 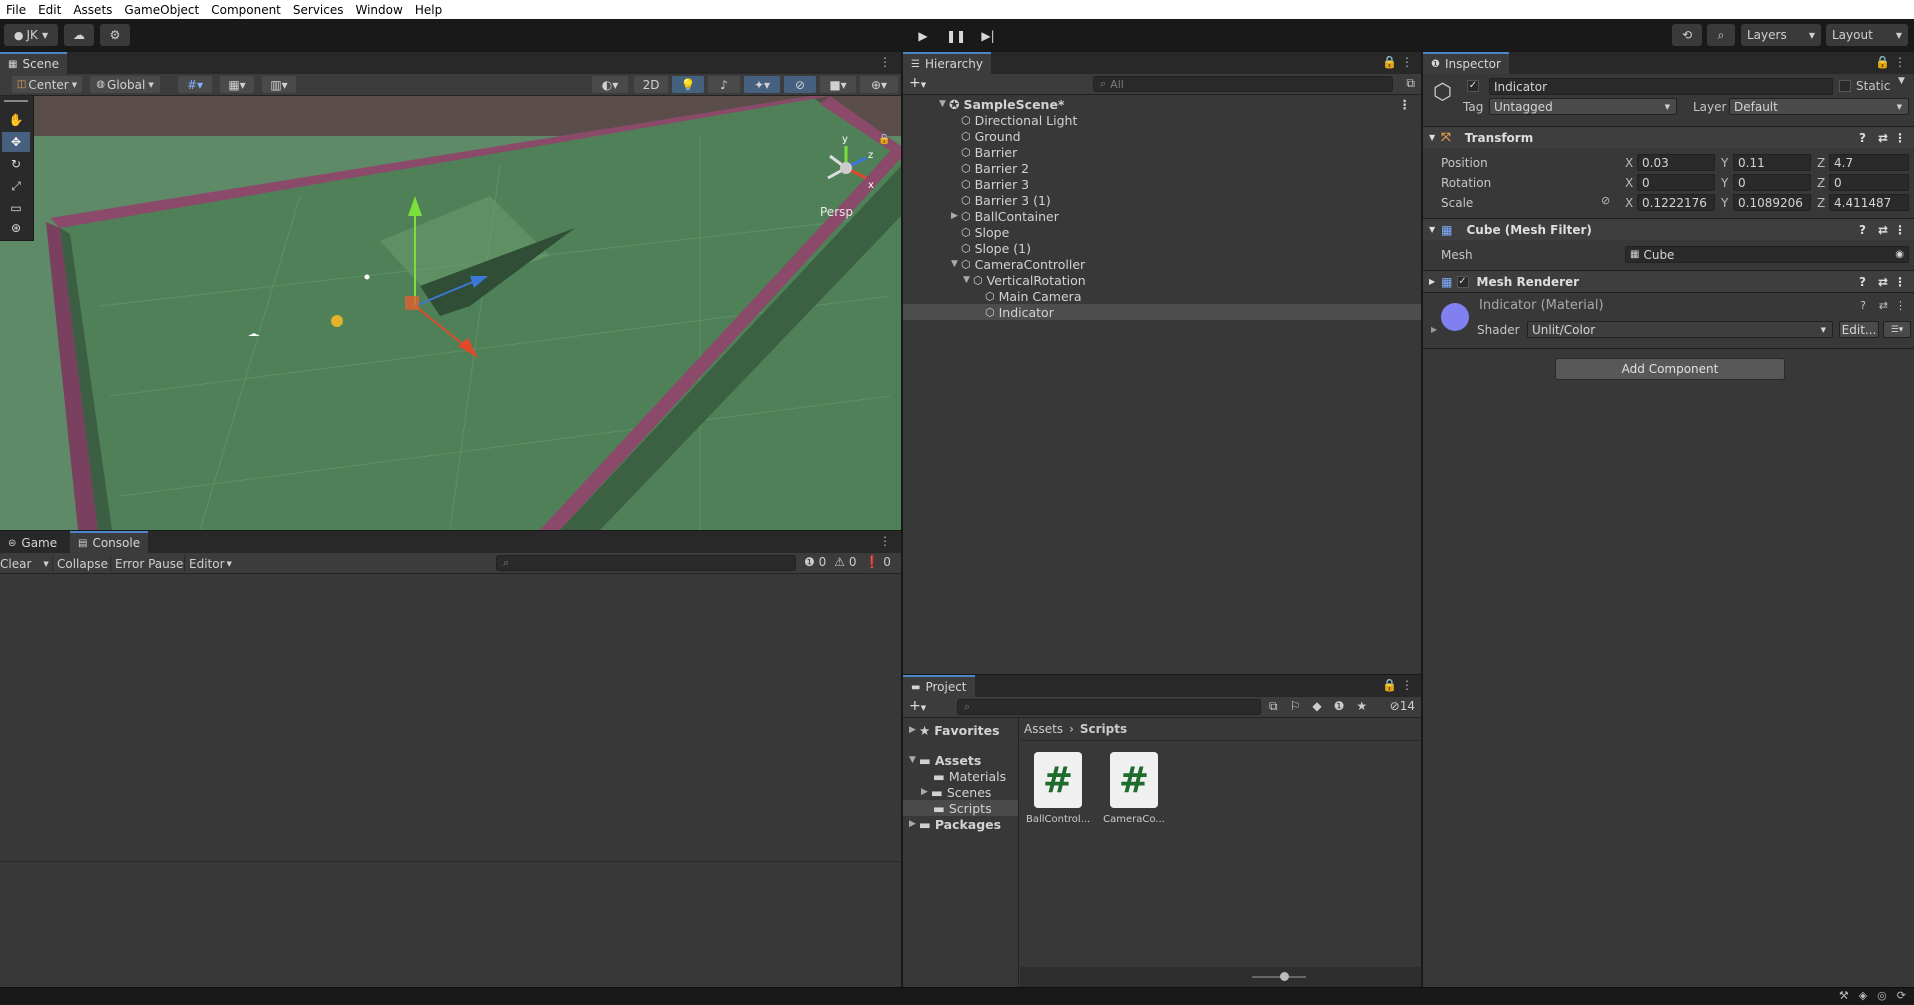 What do you see at coordinates (960, 776) in the screenshot?
I see `folder-row: ▬ Materials` at bounding box center [960, 776].